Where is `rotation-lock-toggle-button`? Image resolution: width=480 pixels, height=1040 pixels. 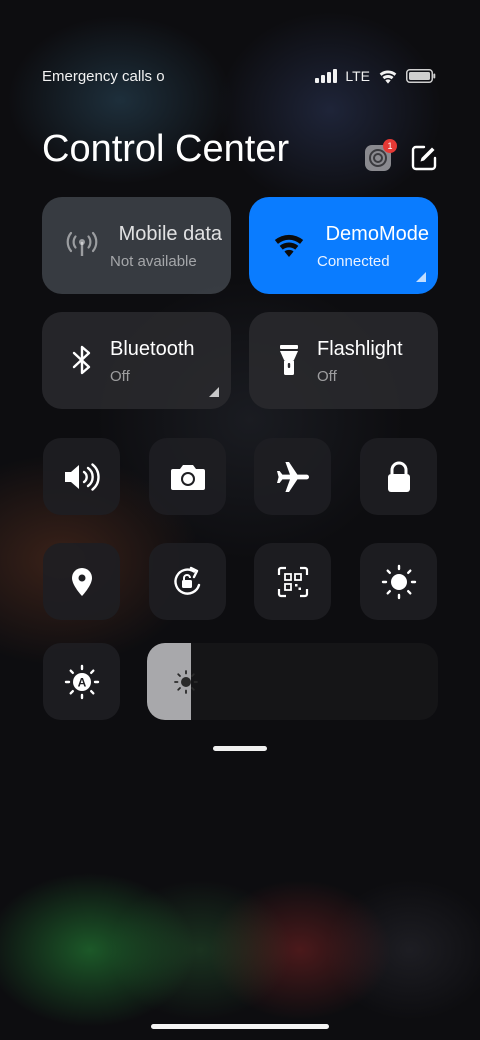
rotation-lock-toggle-button is located at coordinates (187, 581).